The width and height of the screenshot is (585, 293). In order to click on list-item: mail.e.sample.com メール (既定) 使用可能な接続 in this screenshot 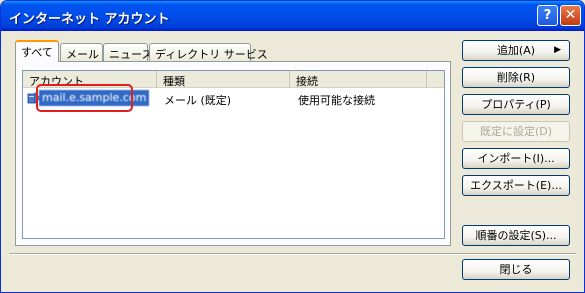, I will do `click(233, 98)`.